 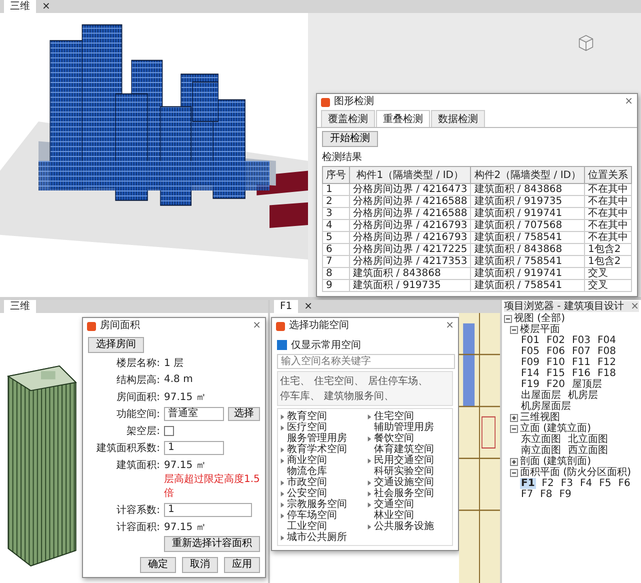 I want to click on tree-item: F4, so click(x=586, y=483).